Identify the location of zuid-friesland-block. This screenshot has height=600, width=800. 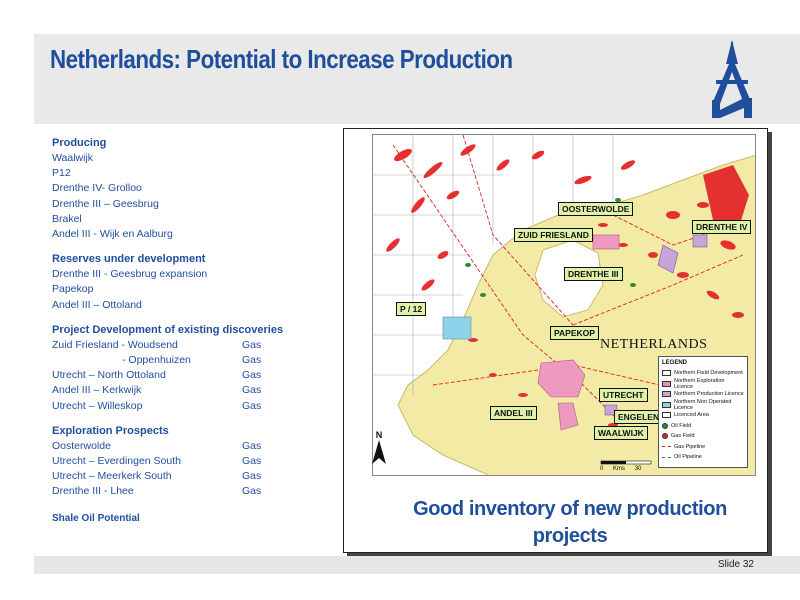
(606, 242).